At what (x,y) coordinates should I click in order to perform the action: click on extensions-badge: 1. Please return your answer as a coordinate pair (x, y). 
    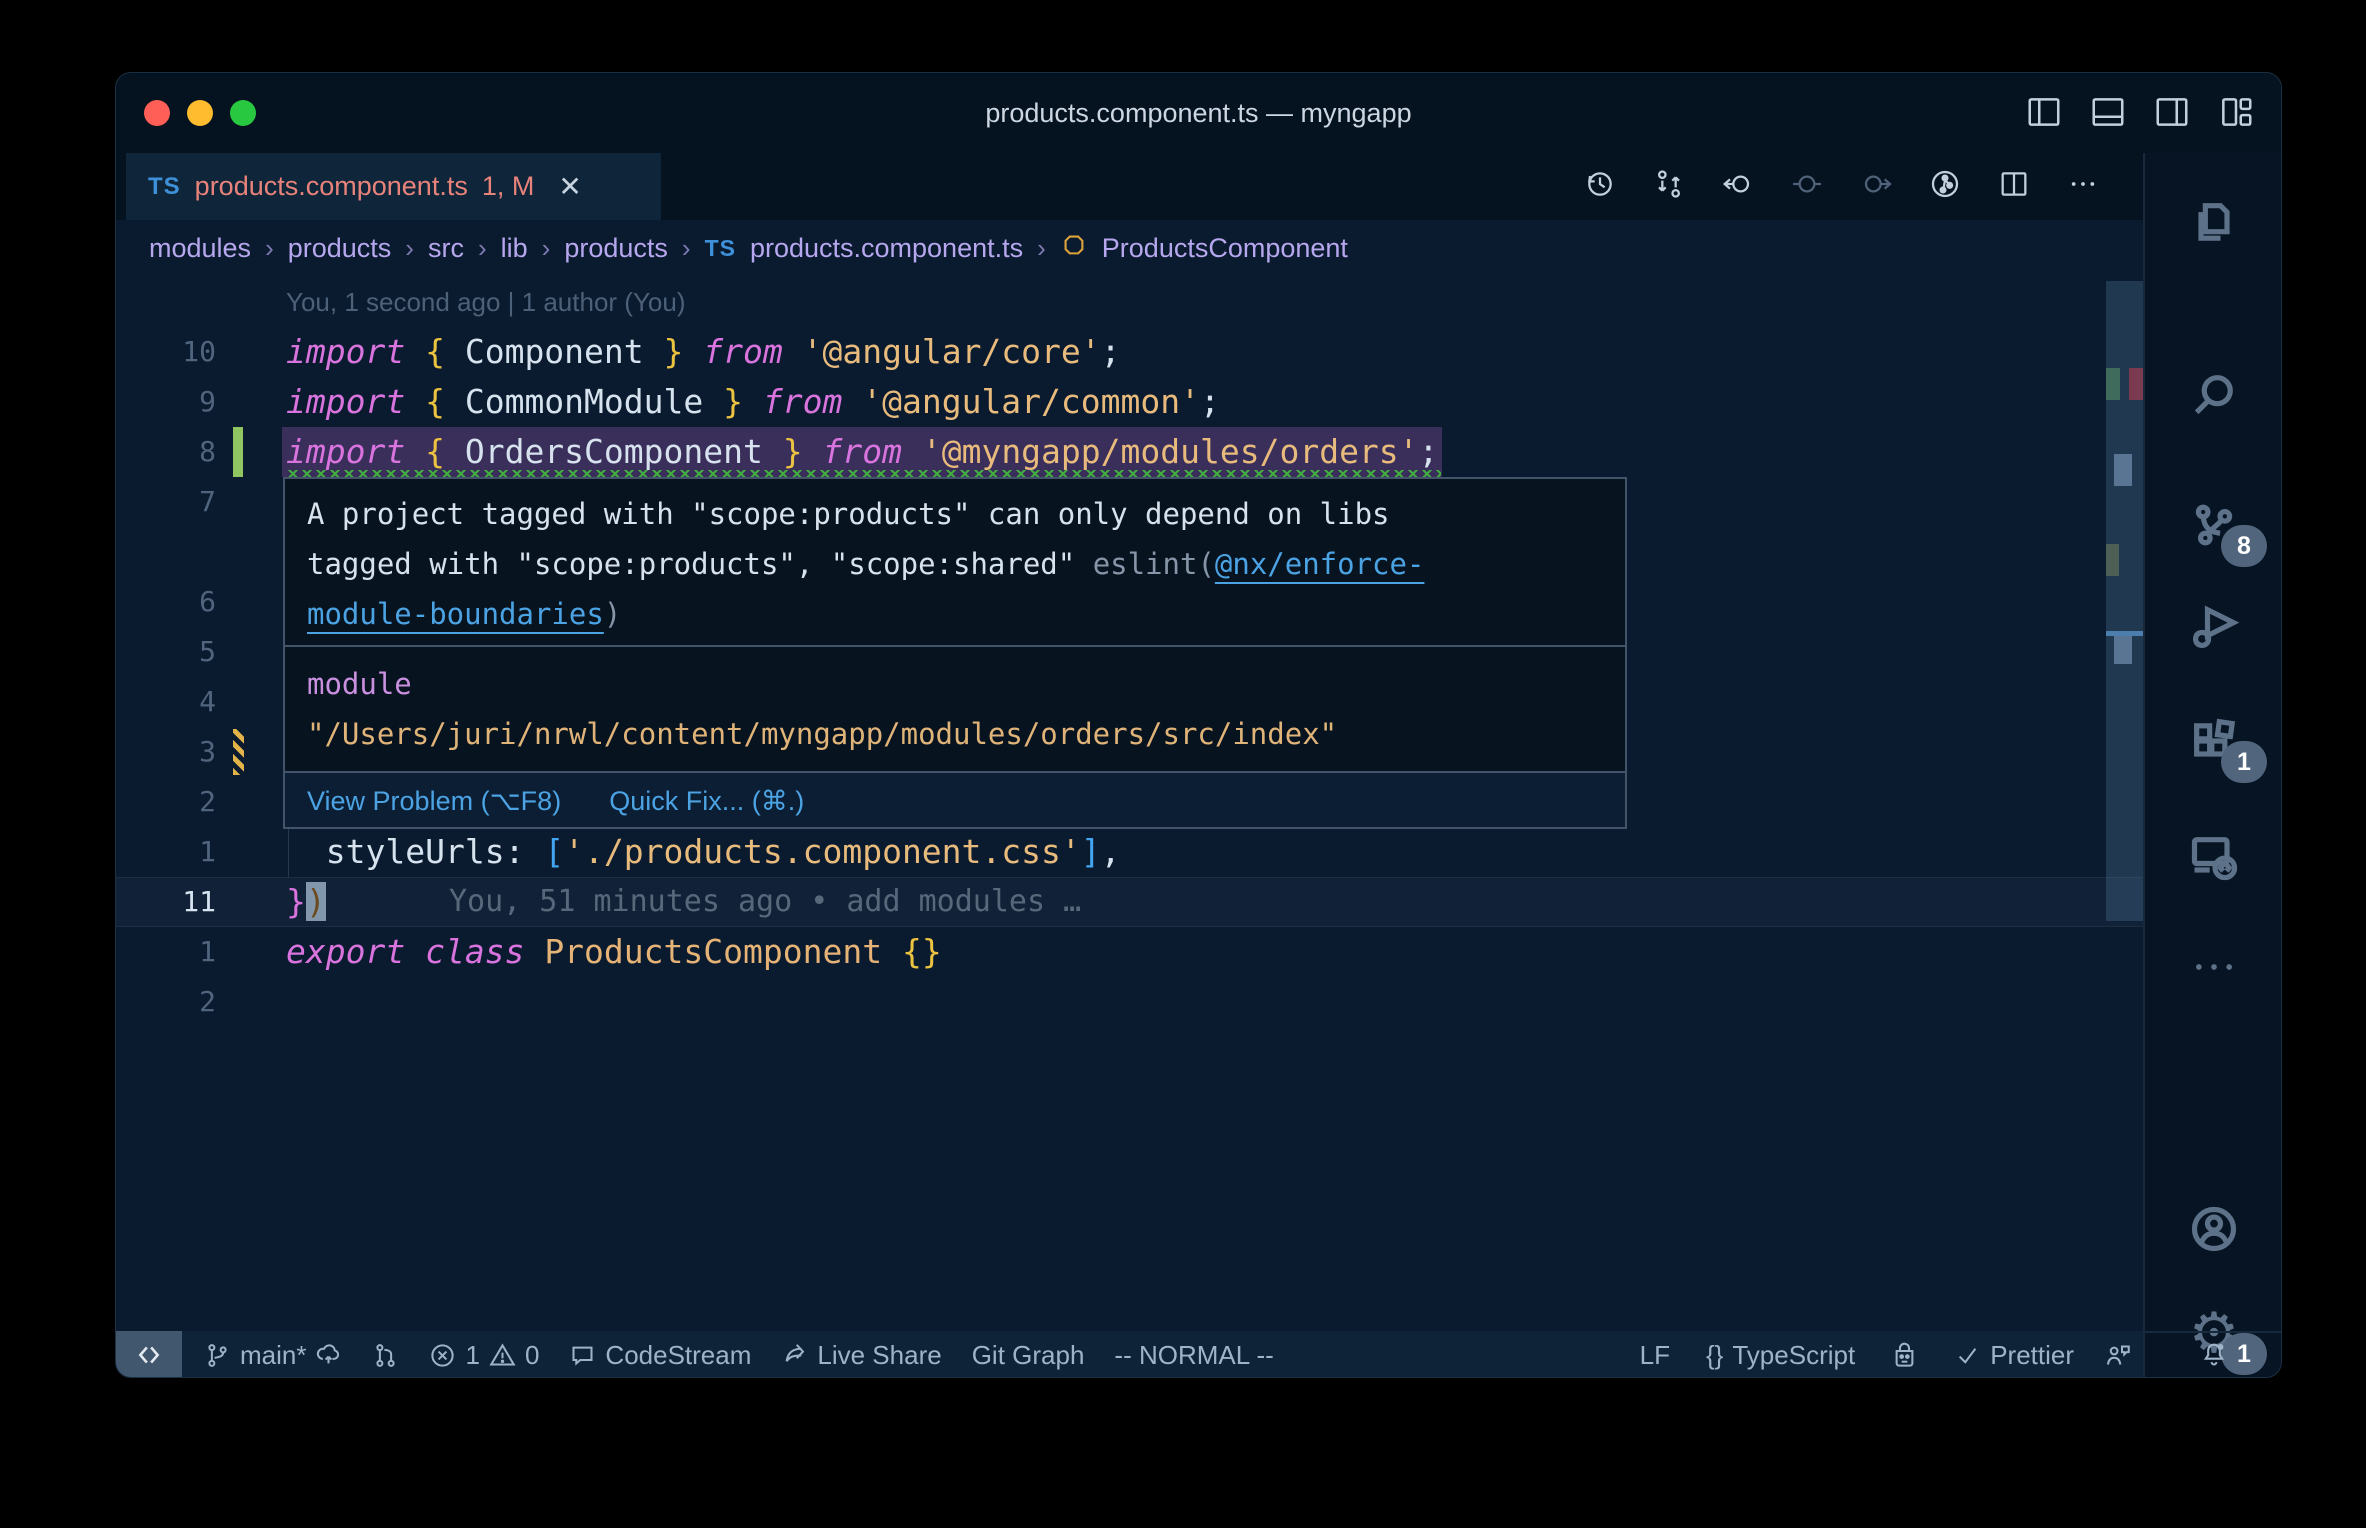
    Looking at the image, I should click on (2244, 762).